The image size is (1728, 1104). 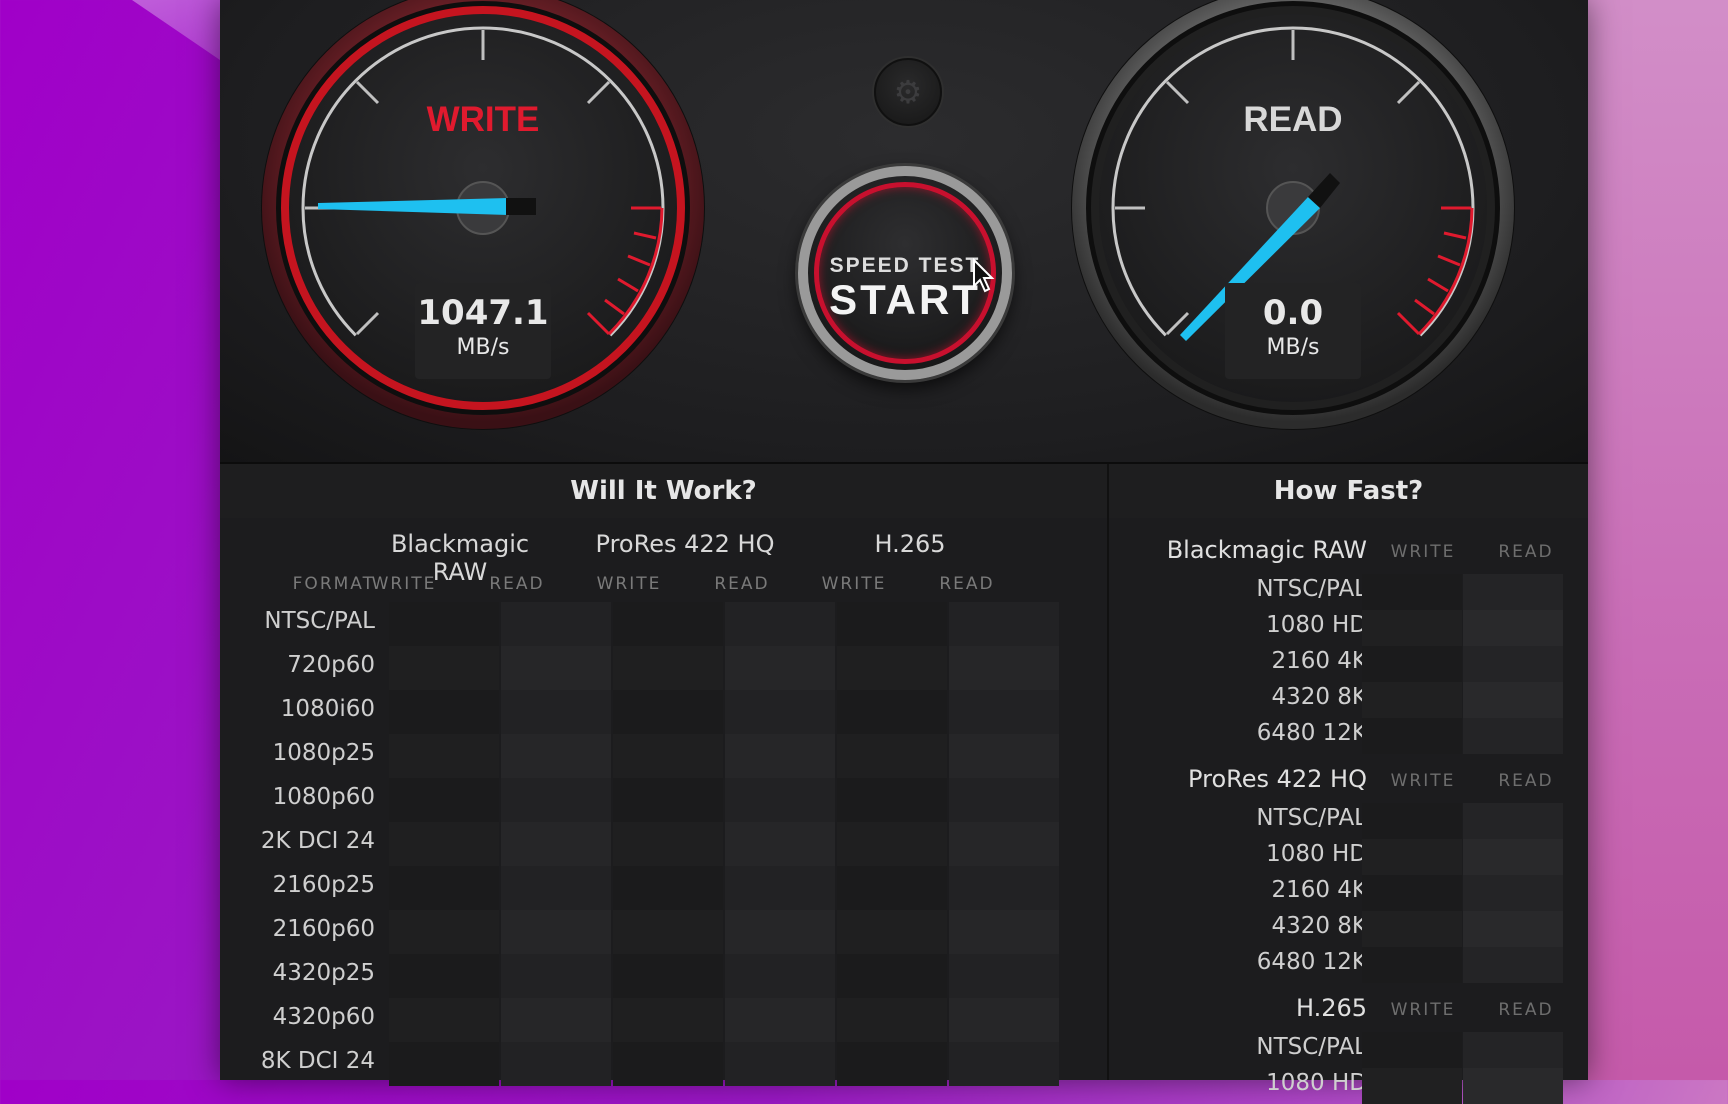 What do you see at coordinates (1319, 926) in the screenshot?
I see `how-fast-row-label: 4320 8K` at bounding box center [1319, 926].